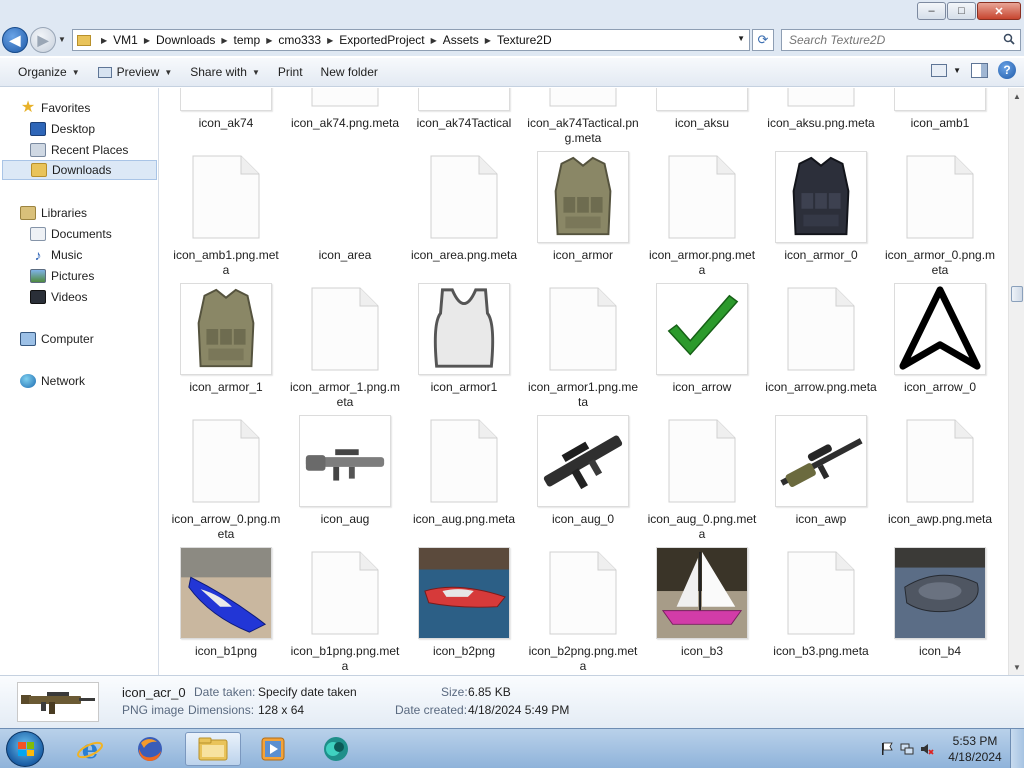 This screenshot has height=768, width=1024. Describe the element at coordinates (464, 348) in the screenshot. I see `file-item: icon_armor1` at that location.